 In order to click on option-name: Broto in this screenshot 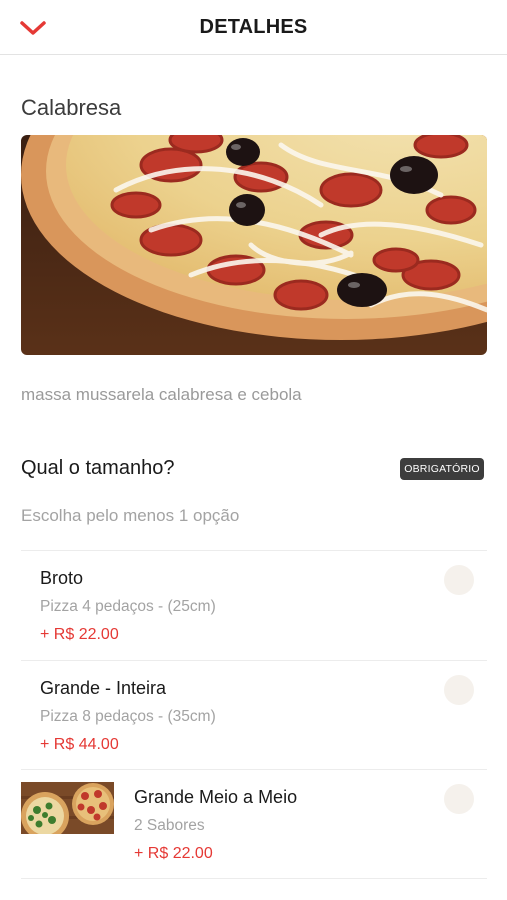, I will do `click(62, 578)`.